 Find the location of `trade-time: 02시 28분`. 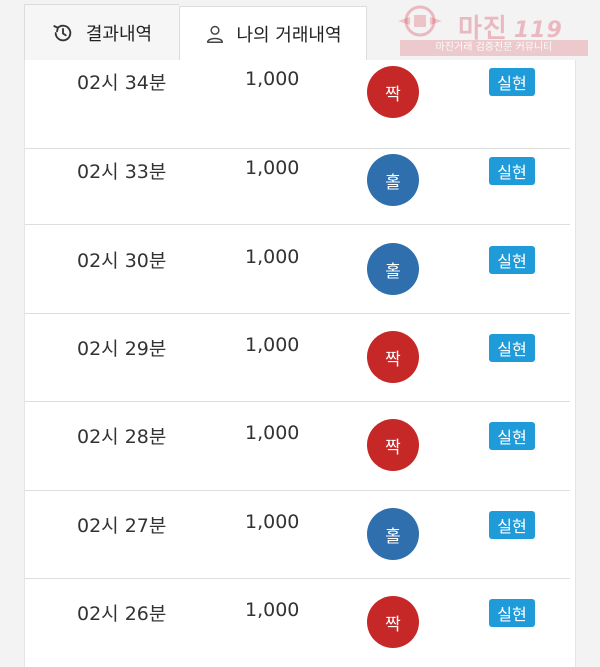

trade-time: 02시 28분 is located at coordinates (122, 437).